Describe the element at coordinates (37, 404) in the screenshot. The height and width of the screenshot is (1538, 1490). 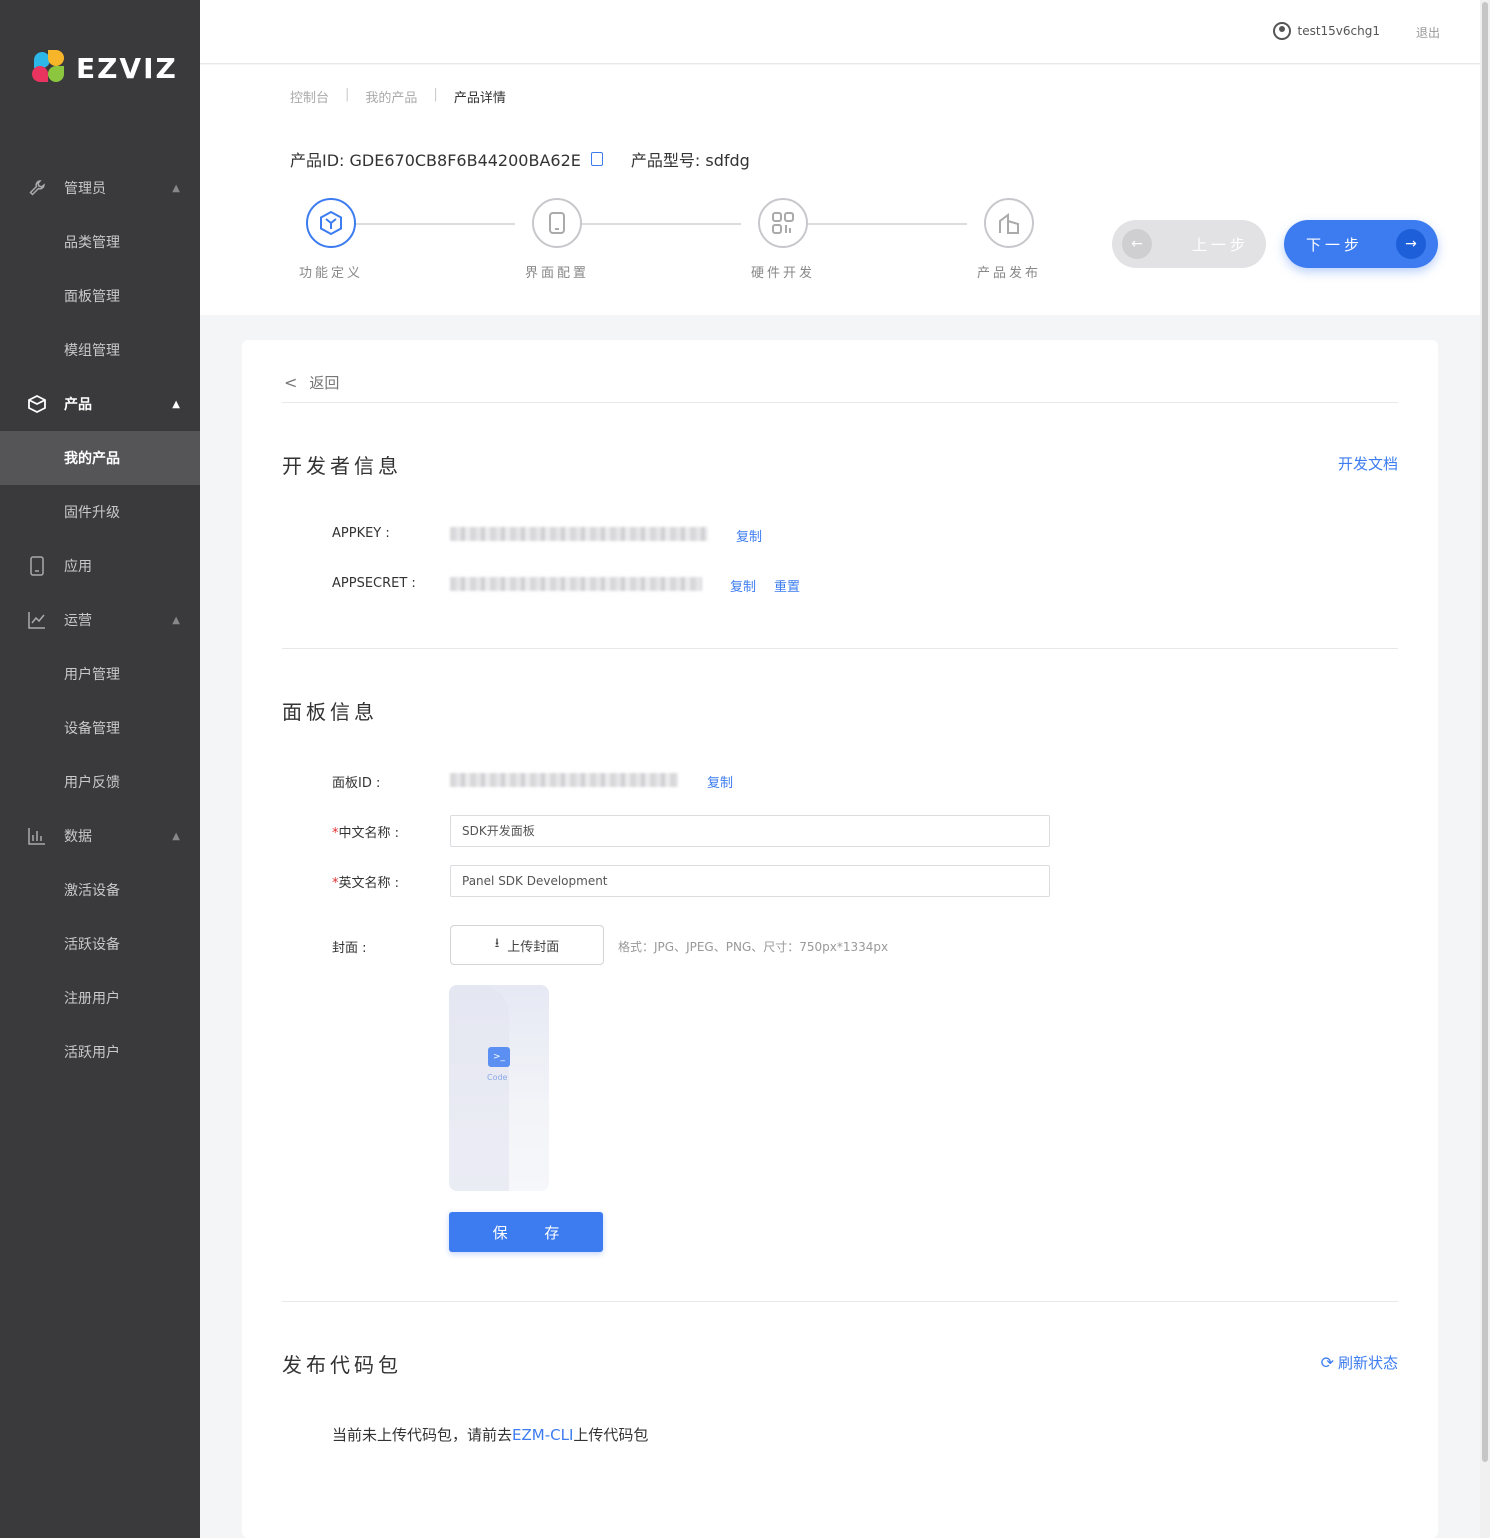
I see `box-icon` at that location.